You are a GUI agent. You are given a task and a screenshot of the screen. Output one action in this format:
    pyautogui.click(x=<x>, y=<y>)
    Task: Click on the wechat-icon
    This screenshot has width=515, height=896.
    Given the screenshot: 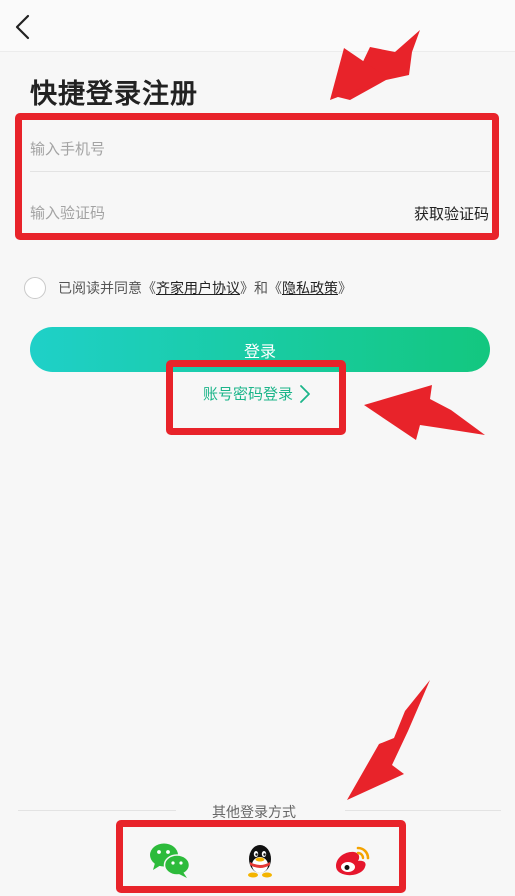 What is the action you would take?
    pyautogui.click(x=170, y=860)
    